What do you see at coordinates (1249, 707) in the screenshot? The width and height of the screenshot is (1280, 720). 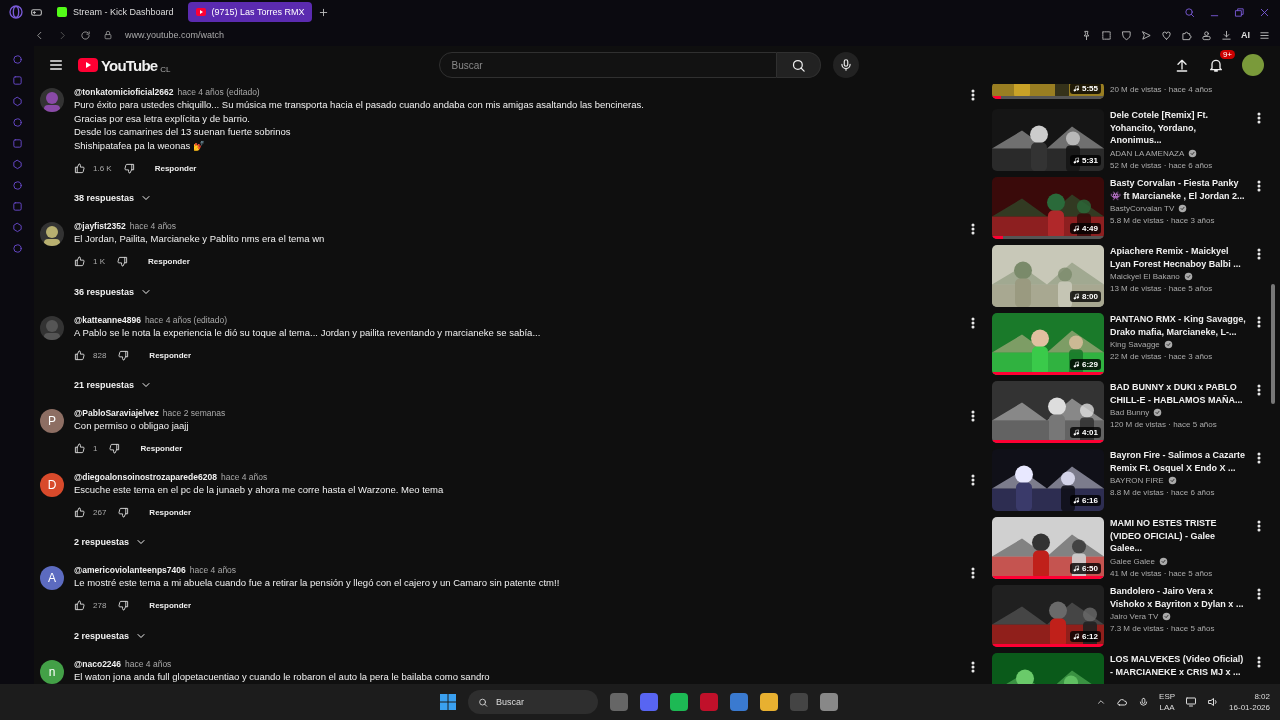 I see `clock-date: 16-01-2026` at bounding box center [1249, 707].